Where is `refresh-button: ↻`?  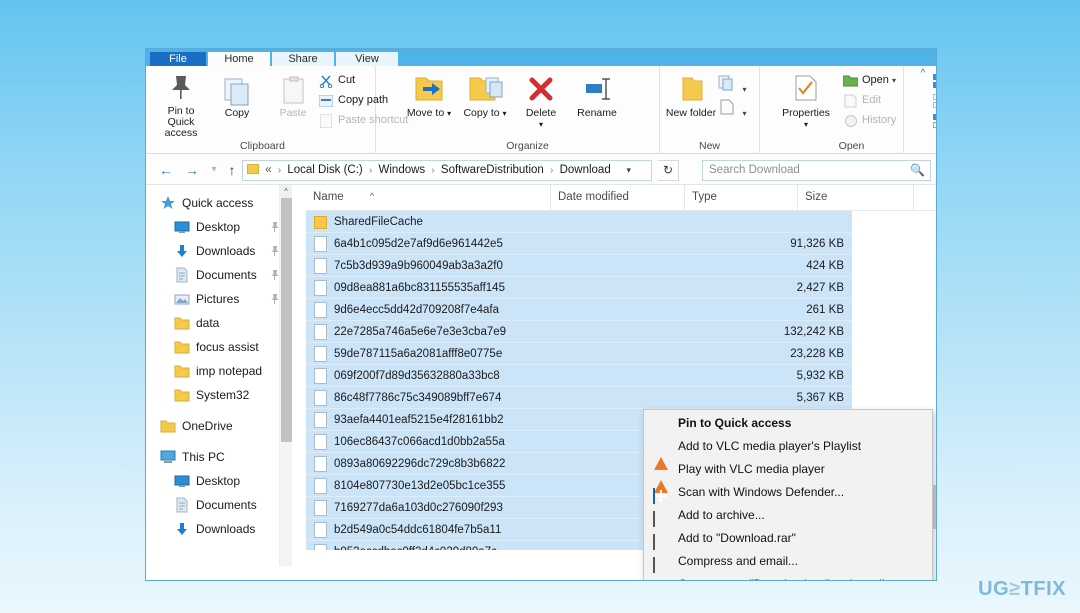
refresh-button: ↻ is located at coordinates (668, 170).